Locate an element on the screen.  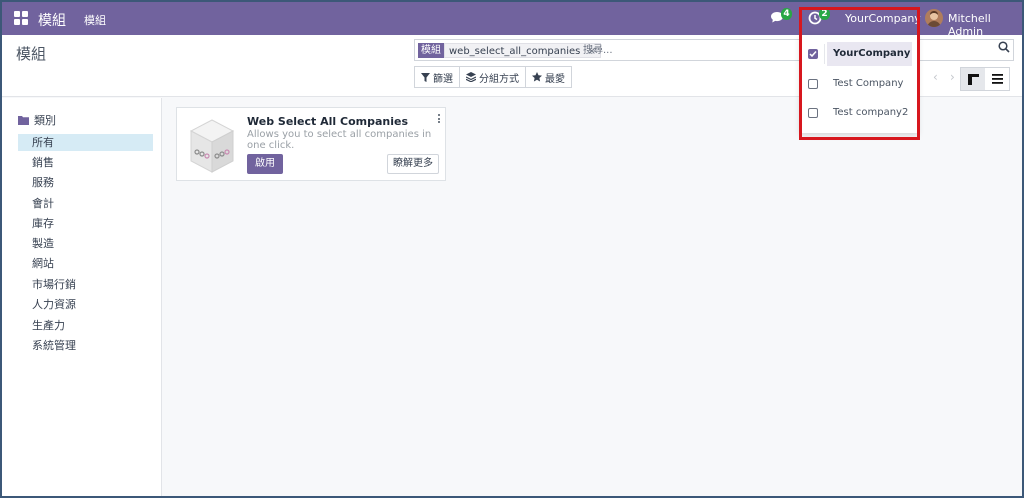
module-cube-icon is located at coordinates (212, 146).